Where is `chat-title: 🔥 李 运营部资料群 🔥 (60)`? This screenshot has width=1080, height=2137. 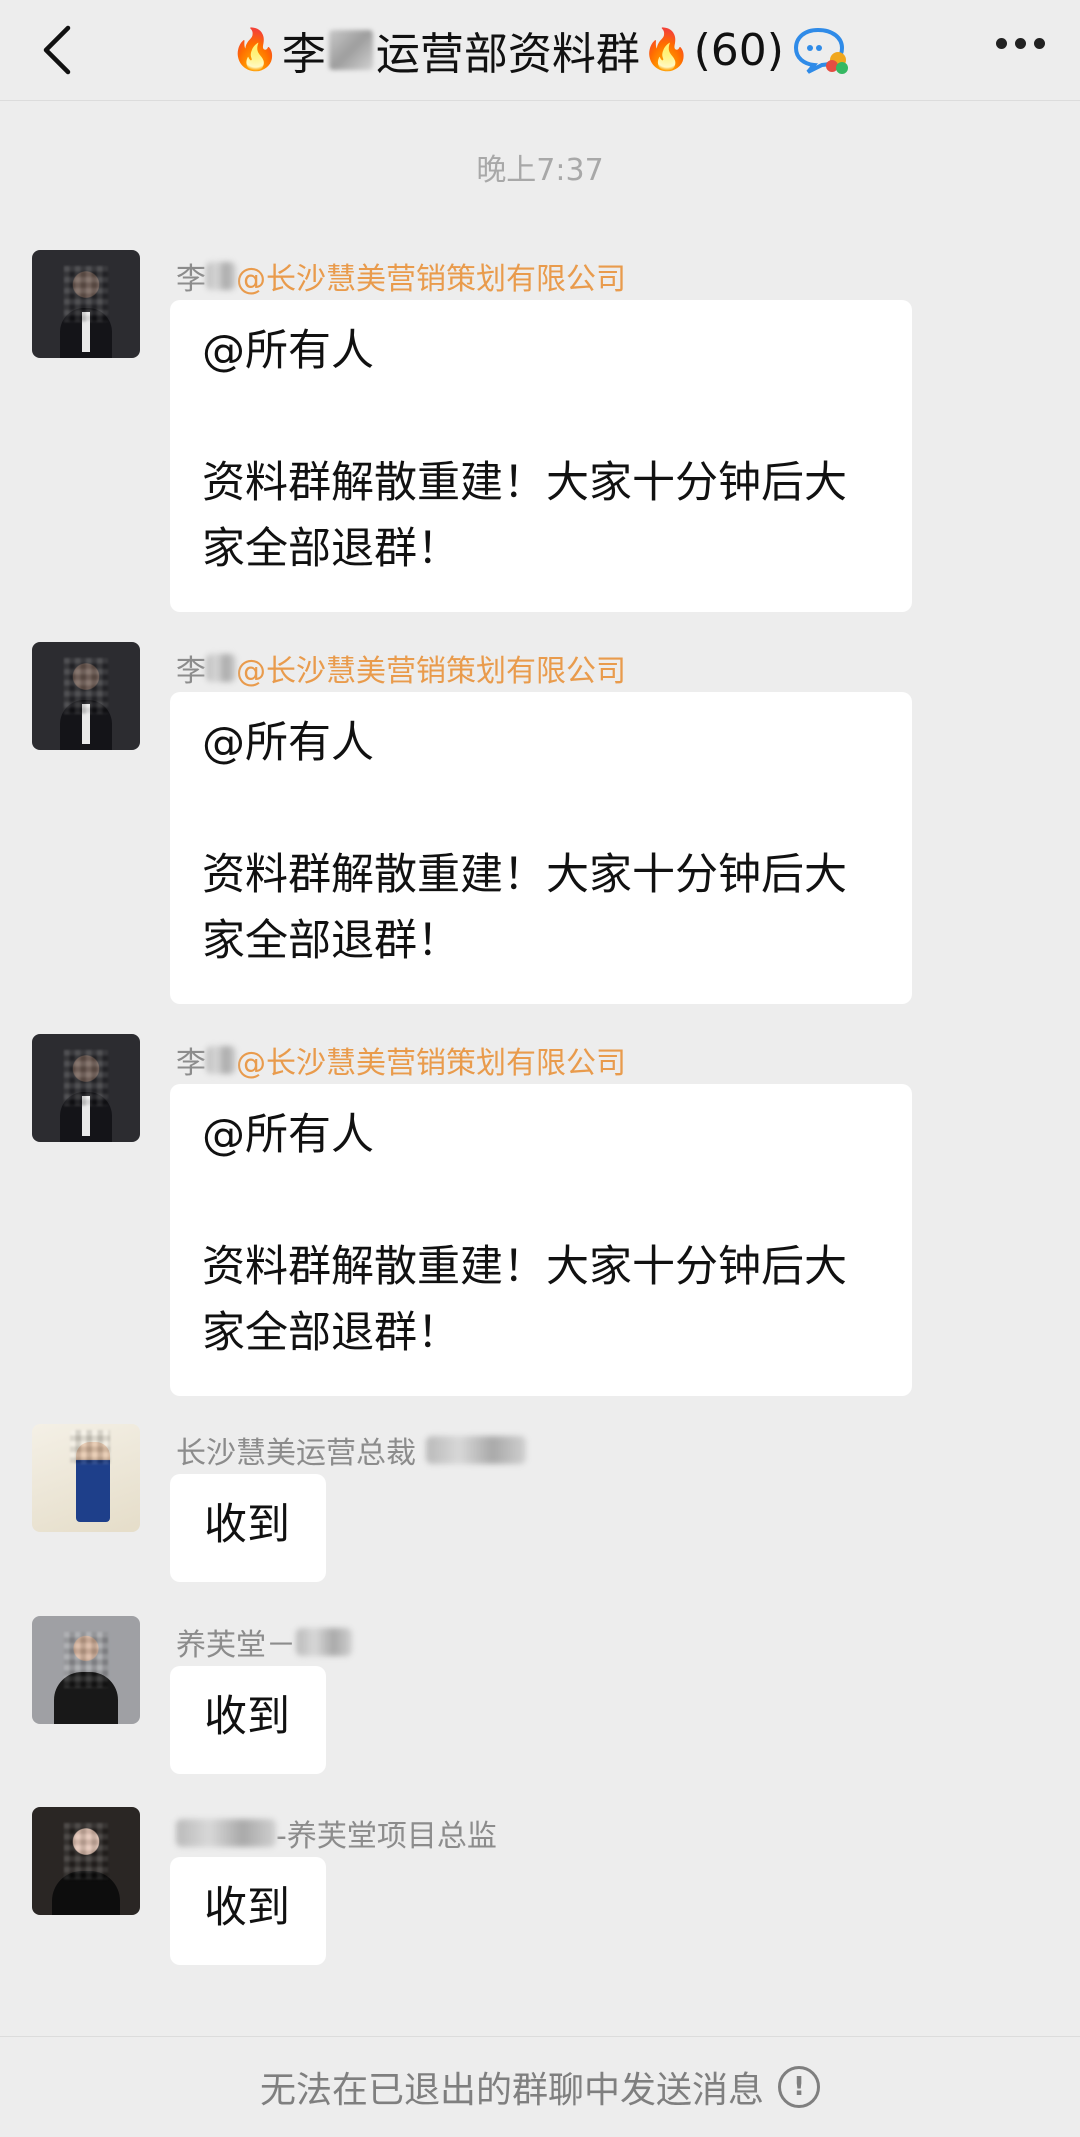 chat-title: 🔥 李 运营部资料群 🔥 (60) is located at coordinates (540, 50).